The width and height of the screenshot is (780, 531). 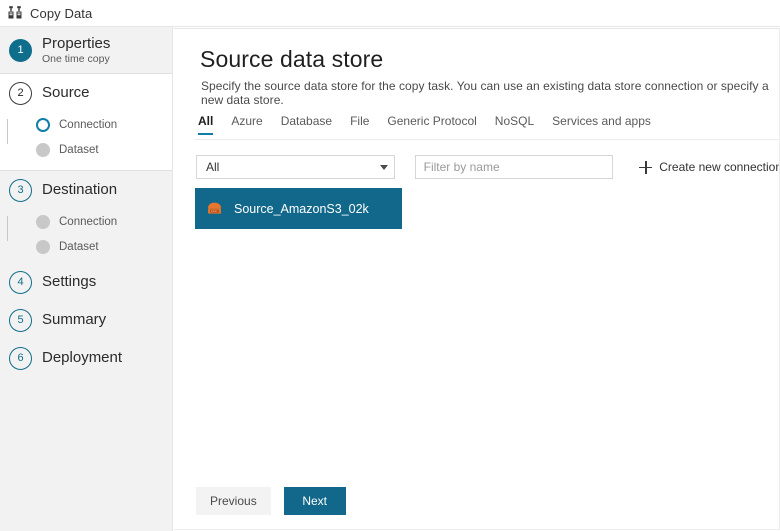 I want to click on substeps-destination: Connection Dataset, so click(x=86, y=234).